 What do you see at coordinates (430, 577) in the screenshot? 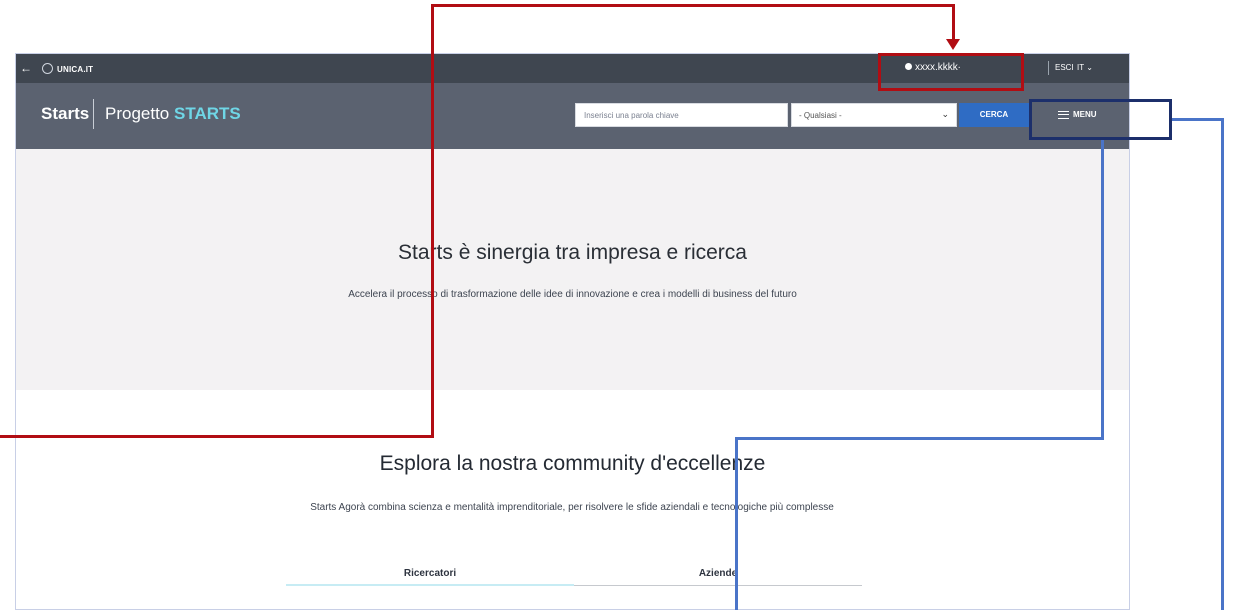
I see `tab-ricercatori: Ricercatori` at bounding box center [430, 577].